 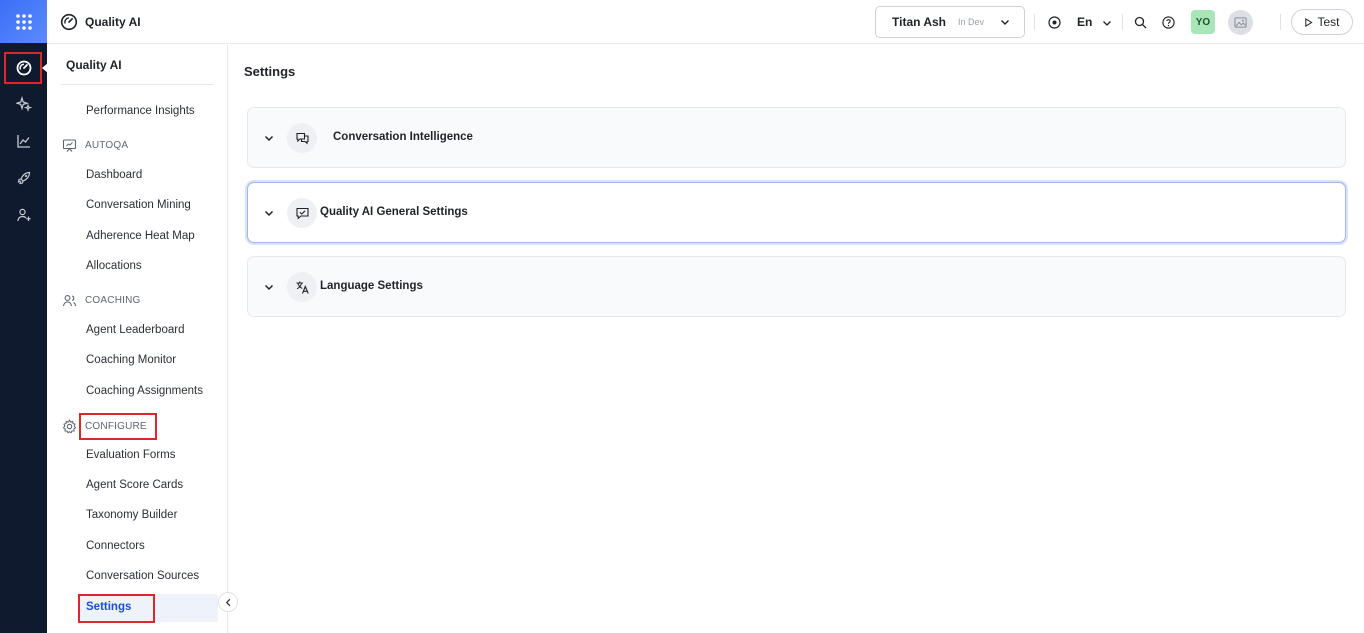 What do you see at coordinates (1203, 22) in the screenshot?
I see `user-avatar: YO` at bounding box center [1203, 22].